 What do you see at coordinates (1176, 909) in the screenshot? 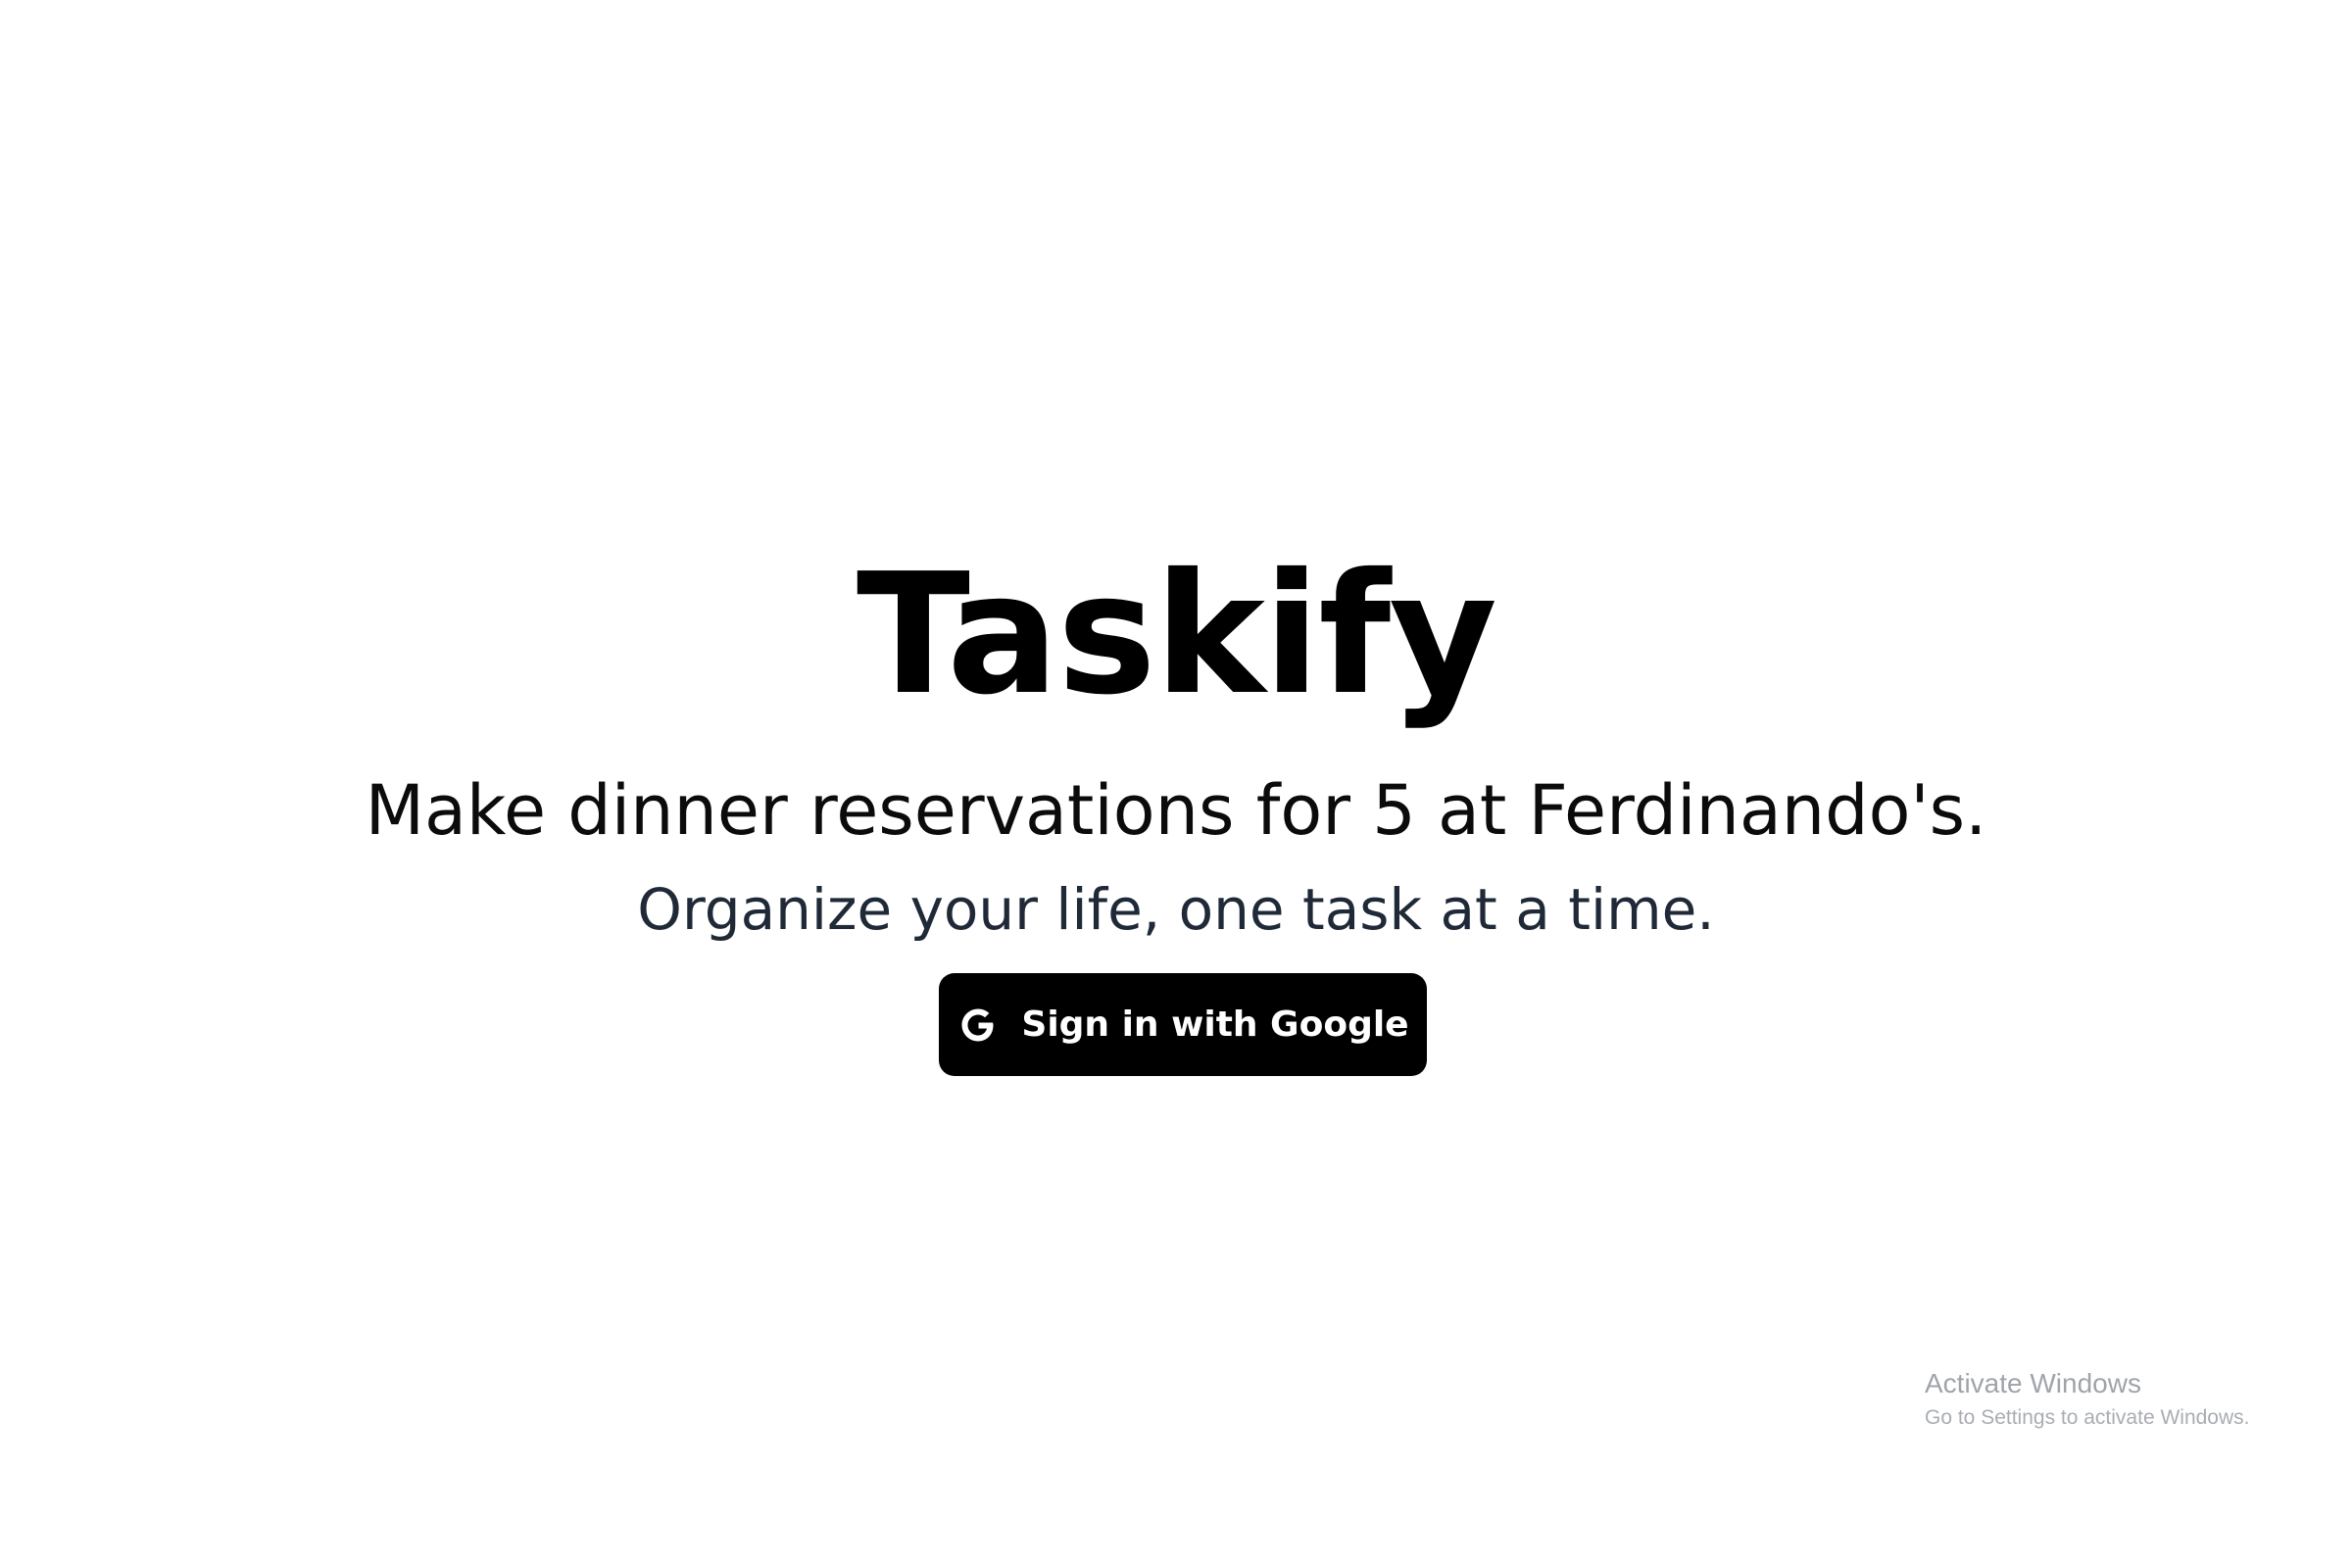
I see `tagline: Organize your life, one task at a time.` at bounding box center [1176, 909].